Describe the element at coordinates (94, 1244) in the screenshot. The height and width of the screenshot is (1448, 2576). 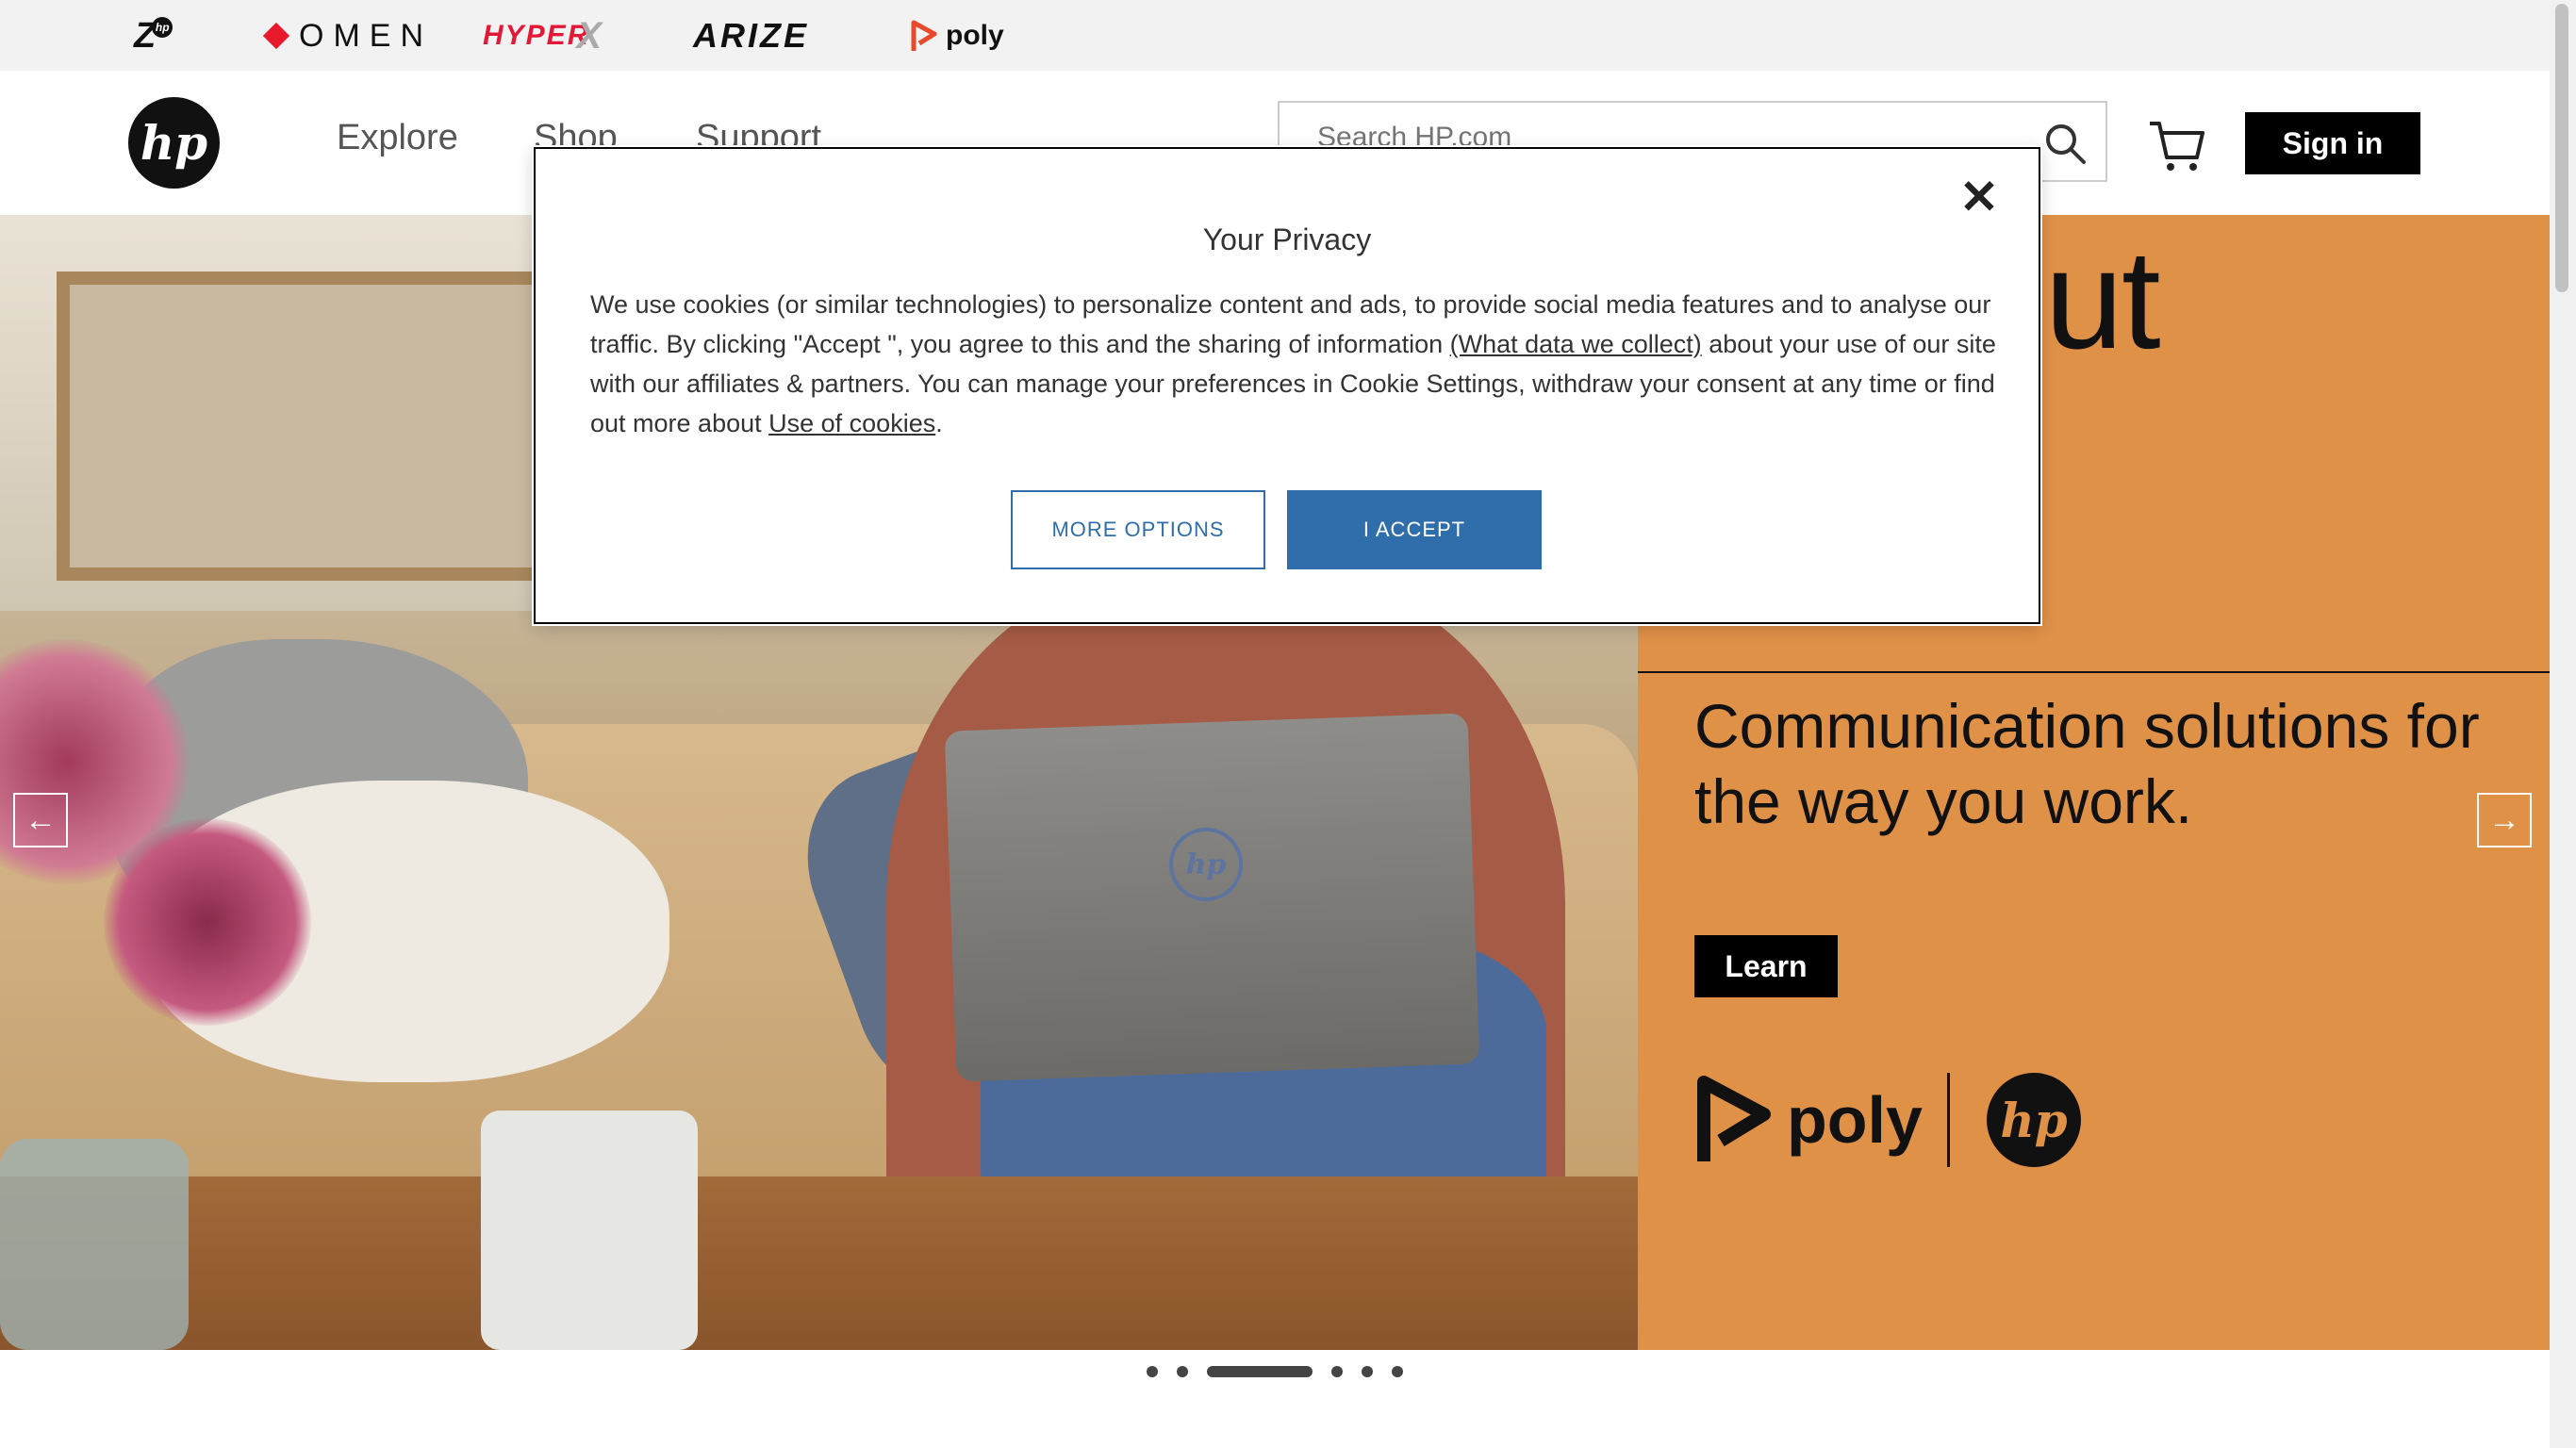
I see `photo-vase-left` at that location.